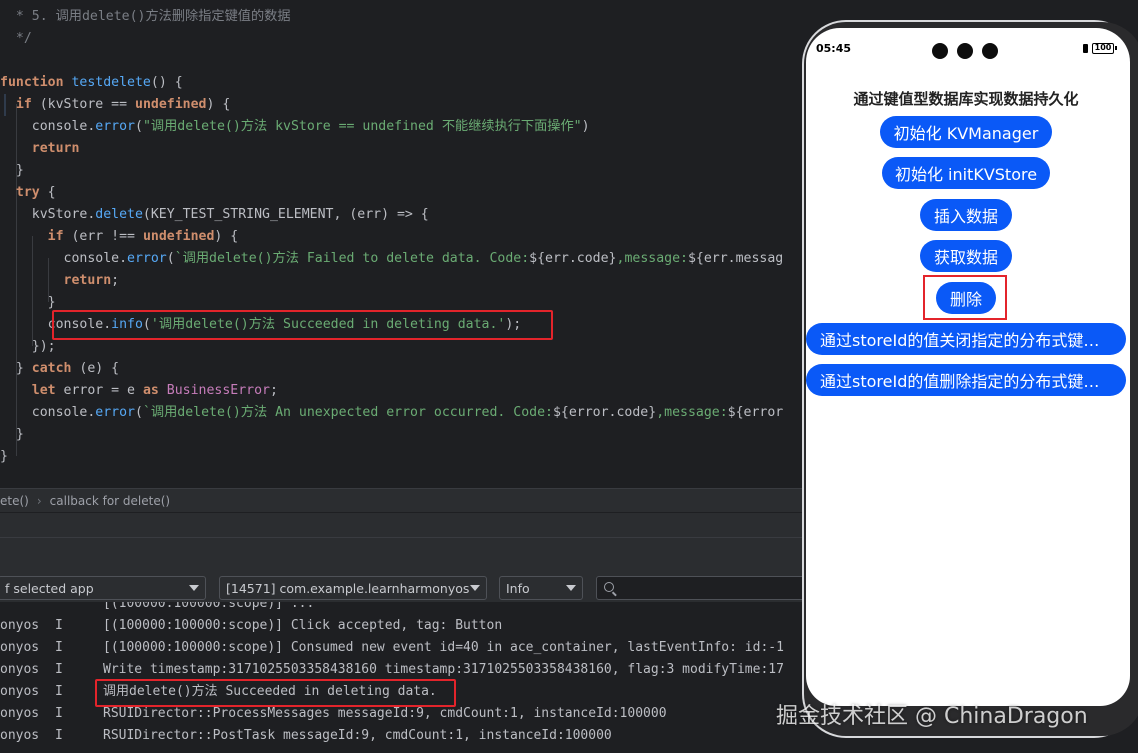 This screenshot has width=1138, height=753. Describe the element at coordinates (401, 500) in the screenshot. I see `breadcrumb: ete() › callback for delete()` at that location.